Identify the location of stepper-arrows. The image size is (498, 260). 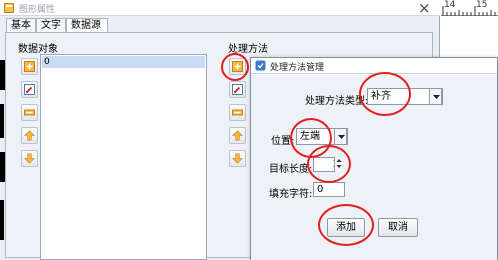
(338, 164).